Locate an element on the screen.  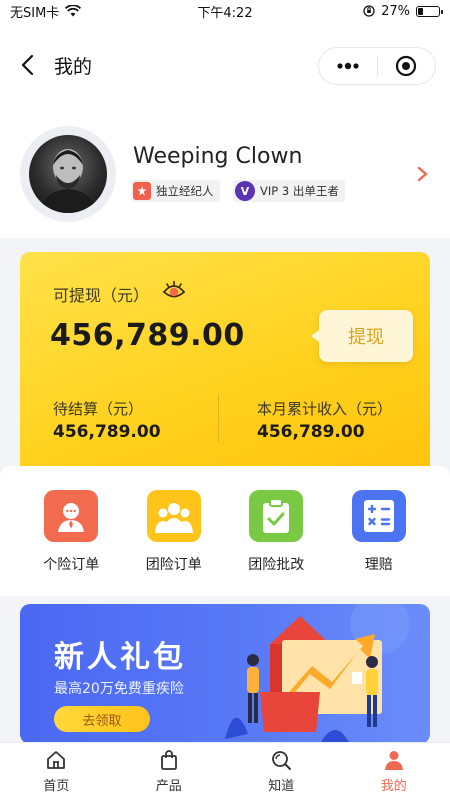
back-button is located at coordinates (27, 65).